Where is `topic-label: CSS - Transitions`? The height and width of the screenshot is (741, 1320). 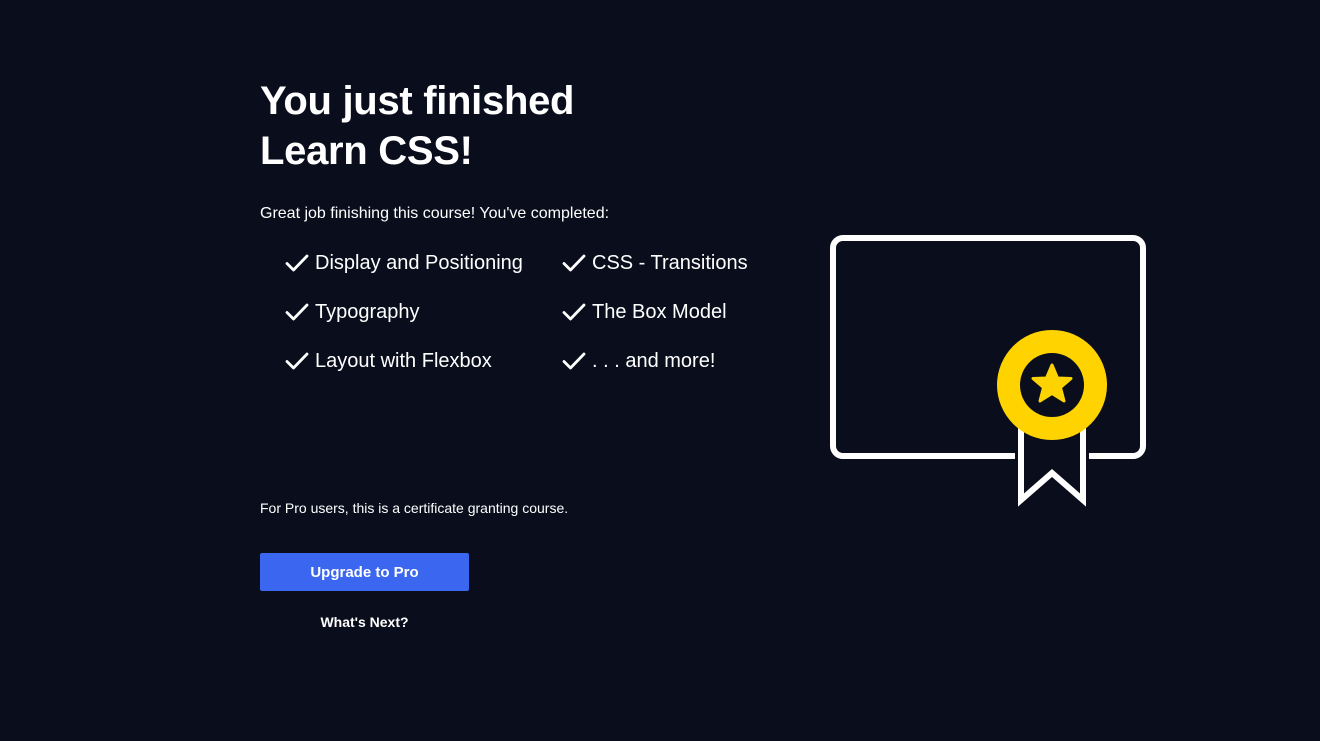
topic-label: CSS - Transitions is located at coordinates (670, 262).